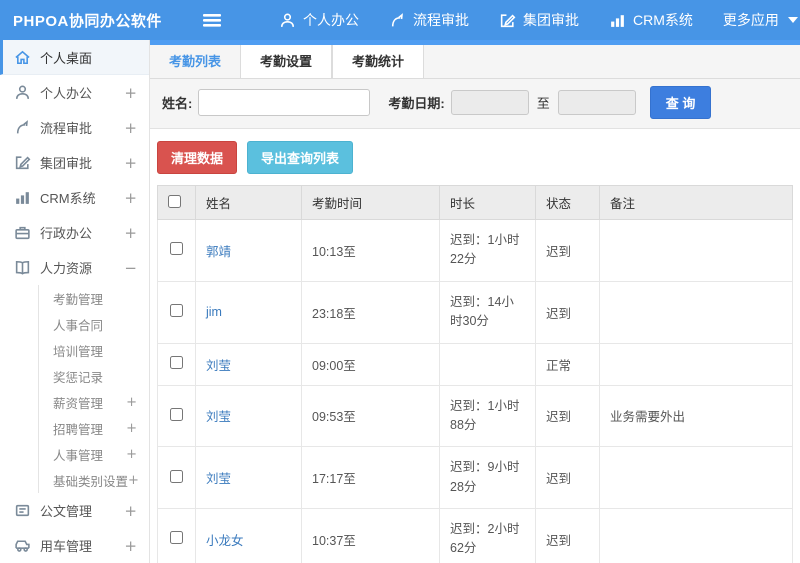 The width and height of the screenshot is (800, 563). Describe the element at coordinates (94, 480) in the screenshot. I see `sidebar-subitem-basic-category-settings: 基础类别设置 +` at that location.